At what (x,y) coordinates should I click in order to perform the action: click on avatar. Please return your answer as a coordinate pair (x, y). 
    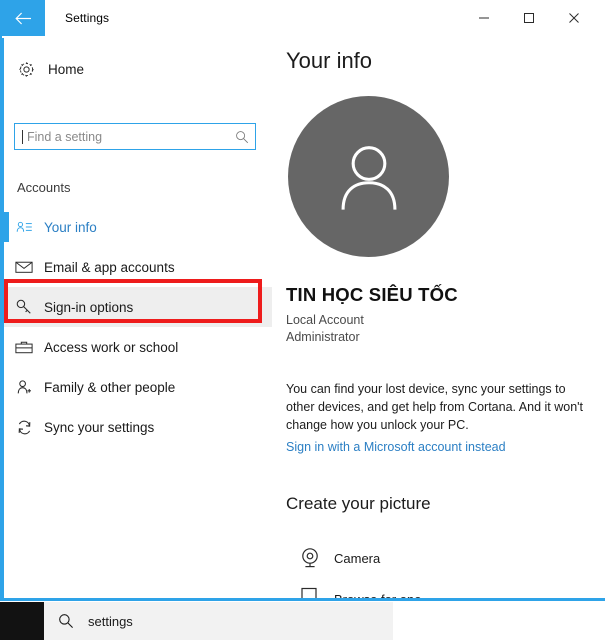
    Looking at the image, I should click on (368, 176).